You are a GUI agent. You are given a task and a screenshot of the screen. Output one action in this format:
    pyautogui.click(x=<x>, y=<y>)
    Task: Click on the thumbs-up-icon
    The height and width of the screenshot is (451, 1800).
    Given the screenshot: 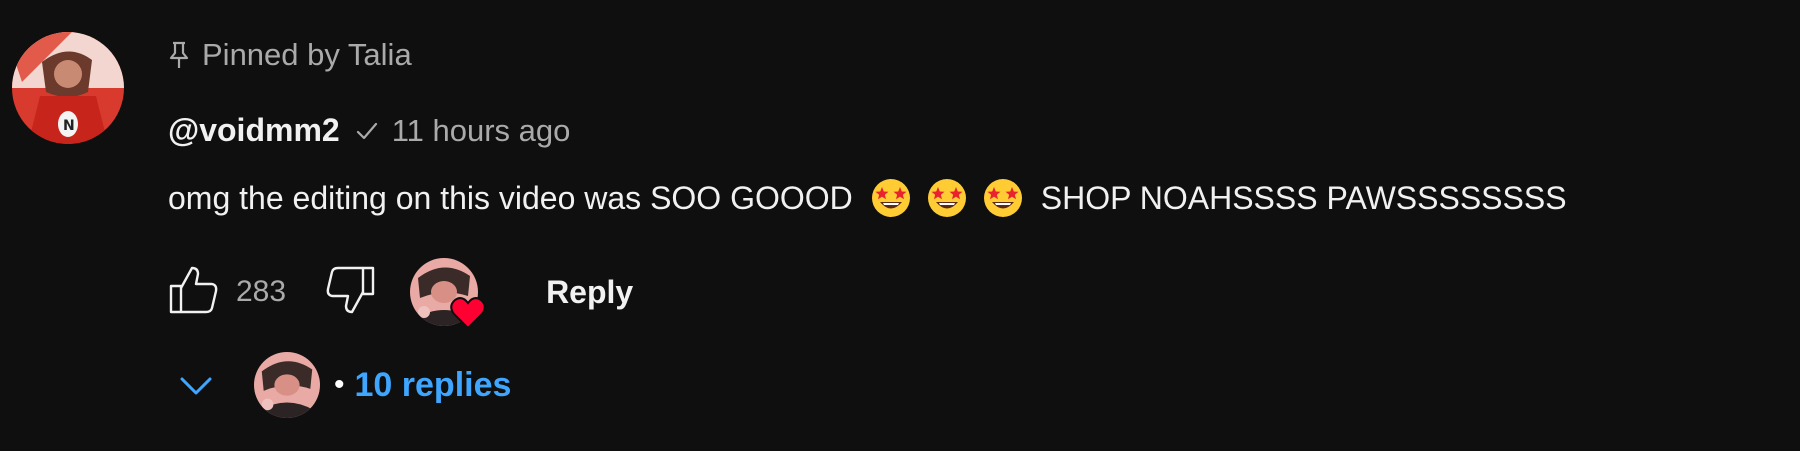 What is the action you would take?
    pyautogui.click(x=194, y=292)
    